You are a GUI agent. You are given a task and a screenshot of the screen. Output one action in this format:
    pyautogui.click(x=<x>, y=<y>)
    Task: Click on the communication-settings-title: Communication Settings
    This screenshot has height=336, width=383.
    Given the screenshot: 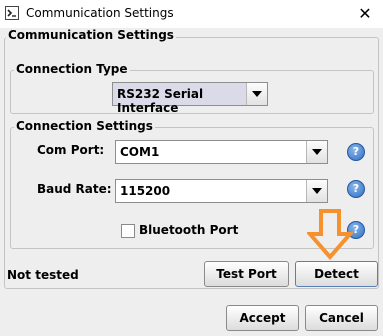 What is the action you would take?
    pyautogui.click(x=91, y=35)
    